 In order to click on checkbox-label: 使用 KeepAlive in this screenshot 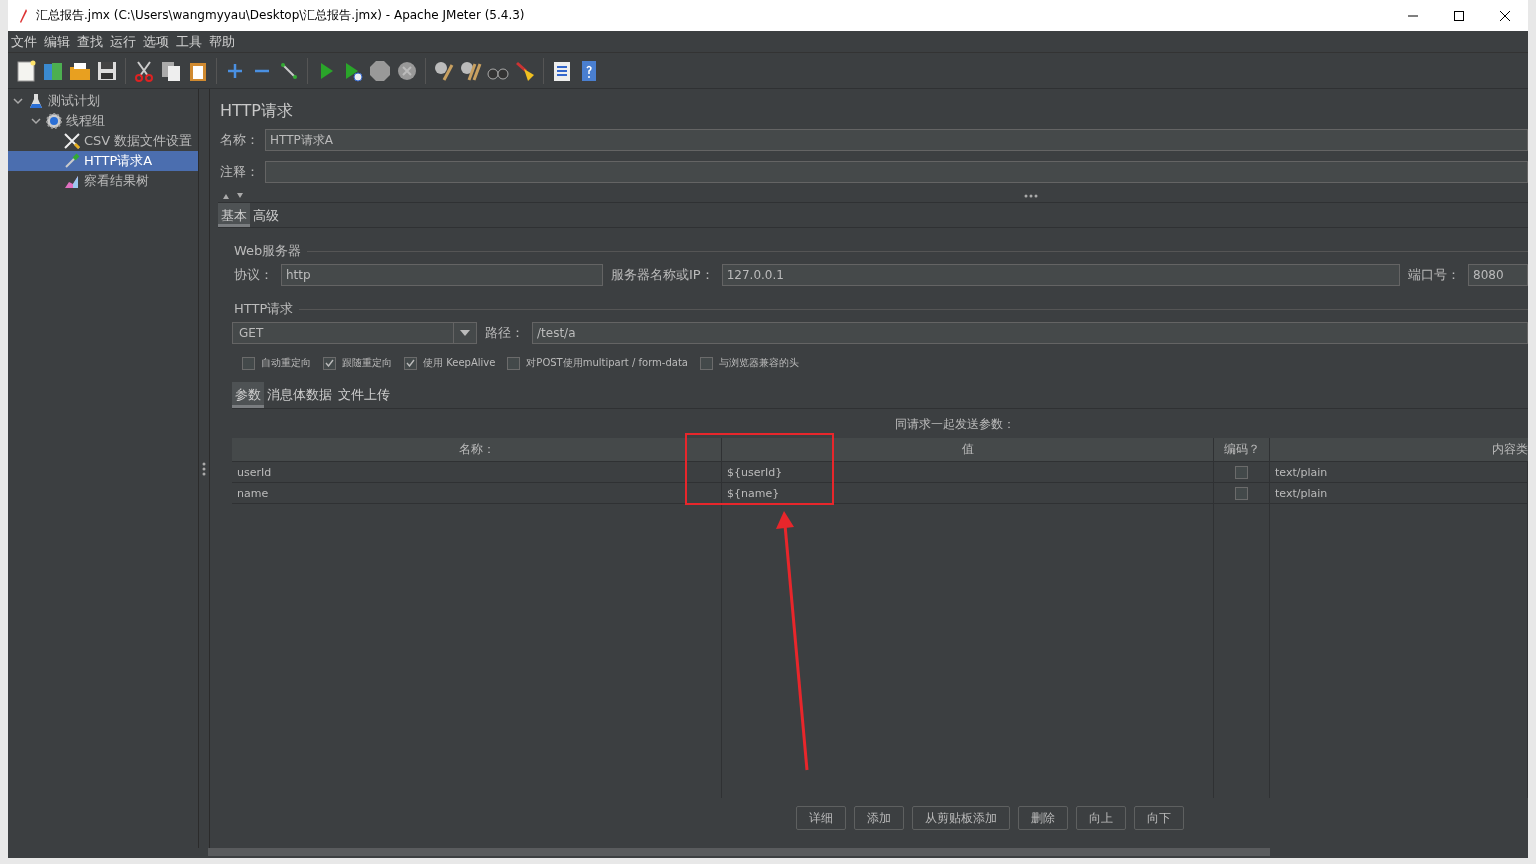, I will do `click(459, 363)`.